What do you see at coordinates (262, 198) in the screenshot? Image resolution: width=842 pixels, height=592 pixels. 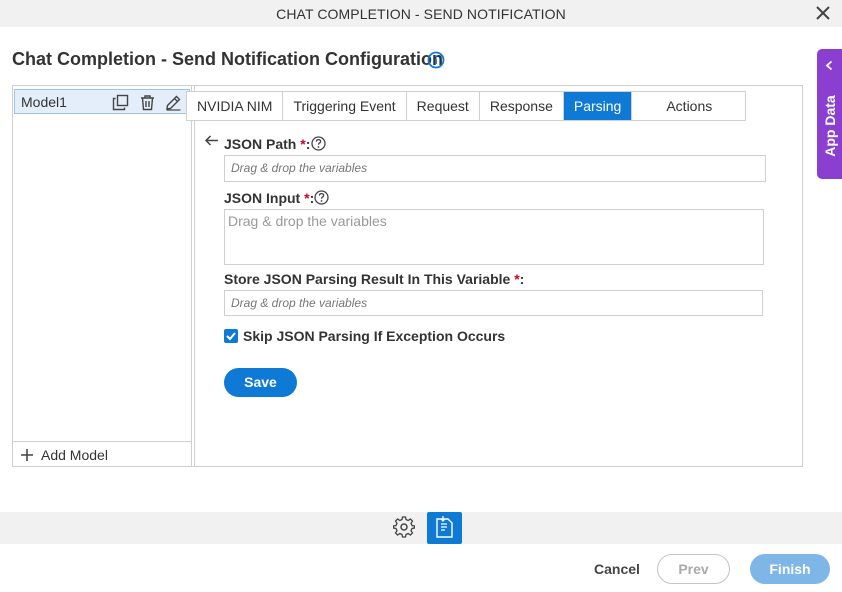 I see `json-input-label-text: JSON Input` at bounding box center [262, 198].